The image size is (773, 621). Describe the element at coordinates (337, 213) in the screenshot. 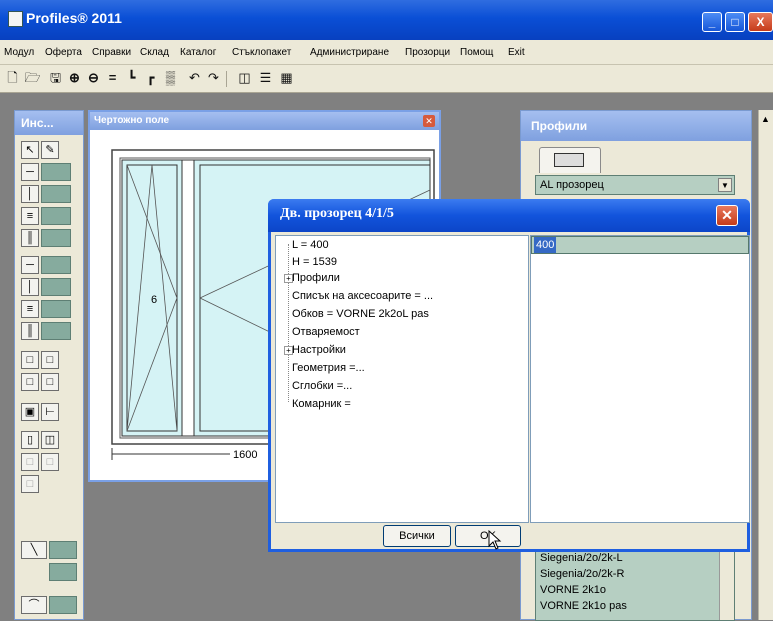

I see `dialog-title: Дв. прозорец 4/1/5` at that location.